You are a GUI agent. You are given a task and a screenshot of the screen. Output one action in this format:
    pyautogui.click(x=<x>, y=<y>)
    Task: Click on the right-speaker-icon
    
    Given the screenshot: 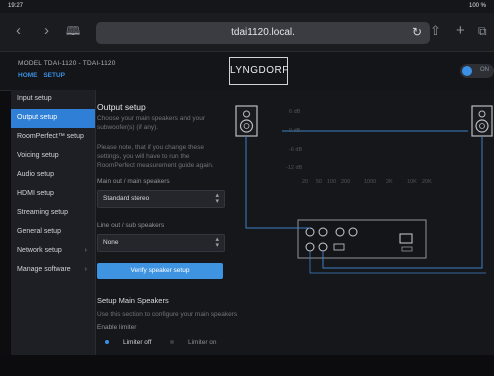 What is the action you would take?
    pyautogui.click(x=482, y=121)
    